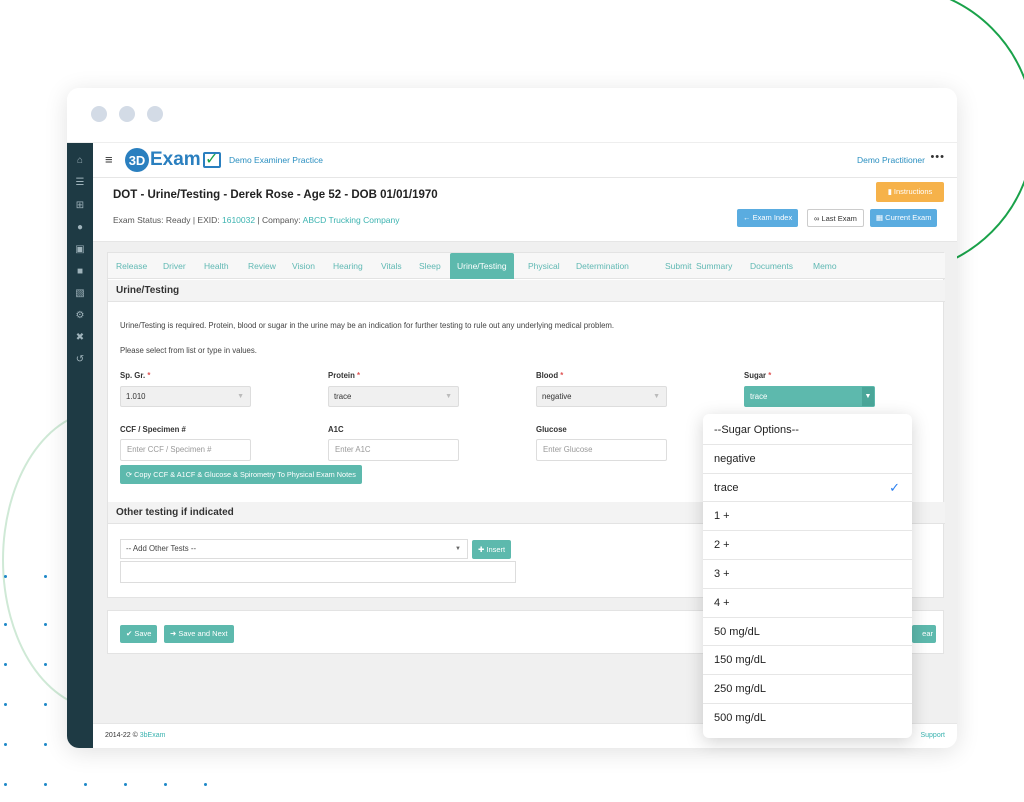 The image size is (1024, 802). Describe the element at coordinates (238, 220) in the screenshot. I see `exid-link: 1610032` at that location.